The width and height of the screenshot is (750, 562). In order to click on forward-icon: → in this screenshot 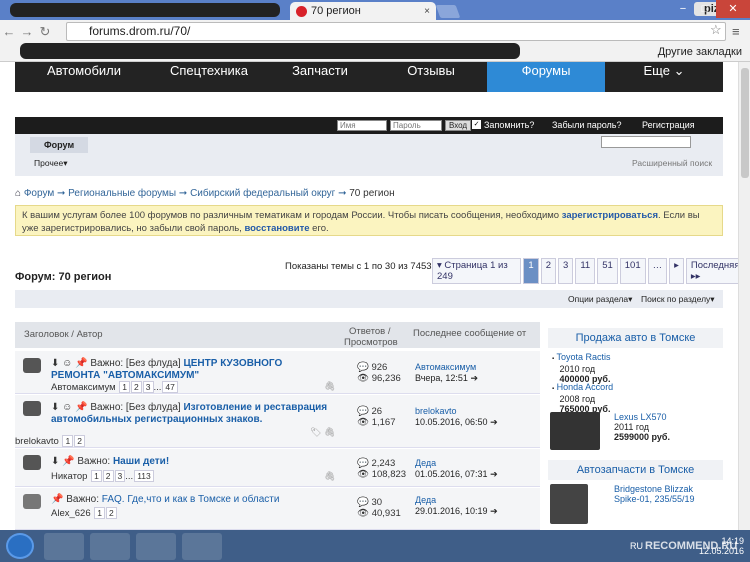, I will do `click(27, 31)`.